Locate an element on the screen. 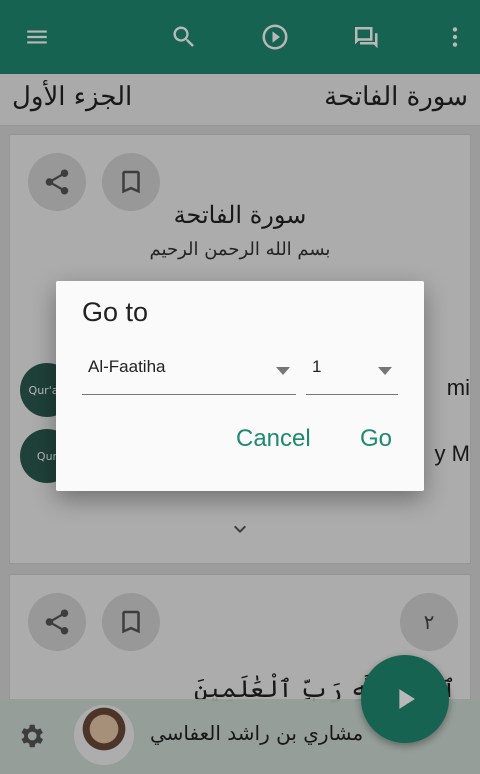 The image size is (480, 774). dialog-title: Go to is located at coordinates (115, 312).